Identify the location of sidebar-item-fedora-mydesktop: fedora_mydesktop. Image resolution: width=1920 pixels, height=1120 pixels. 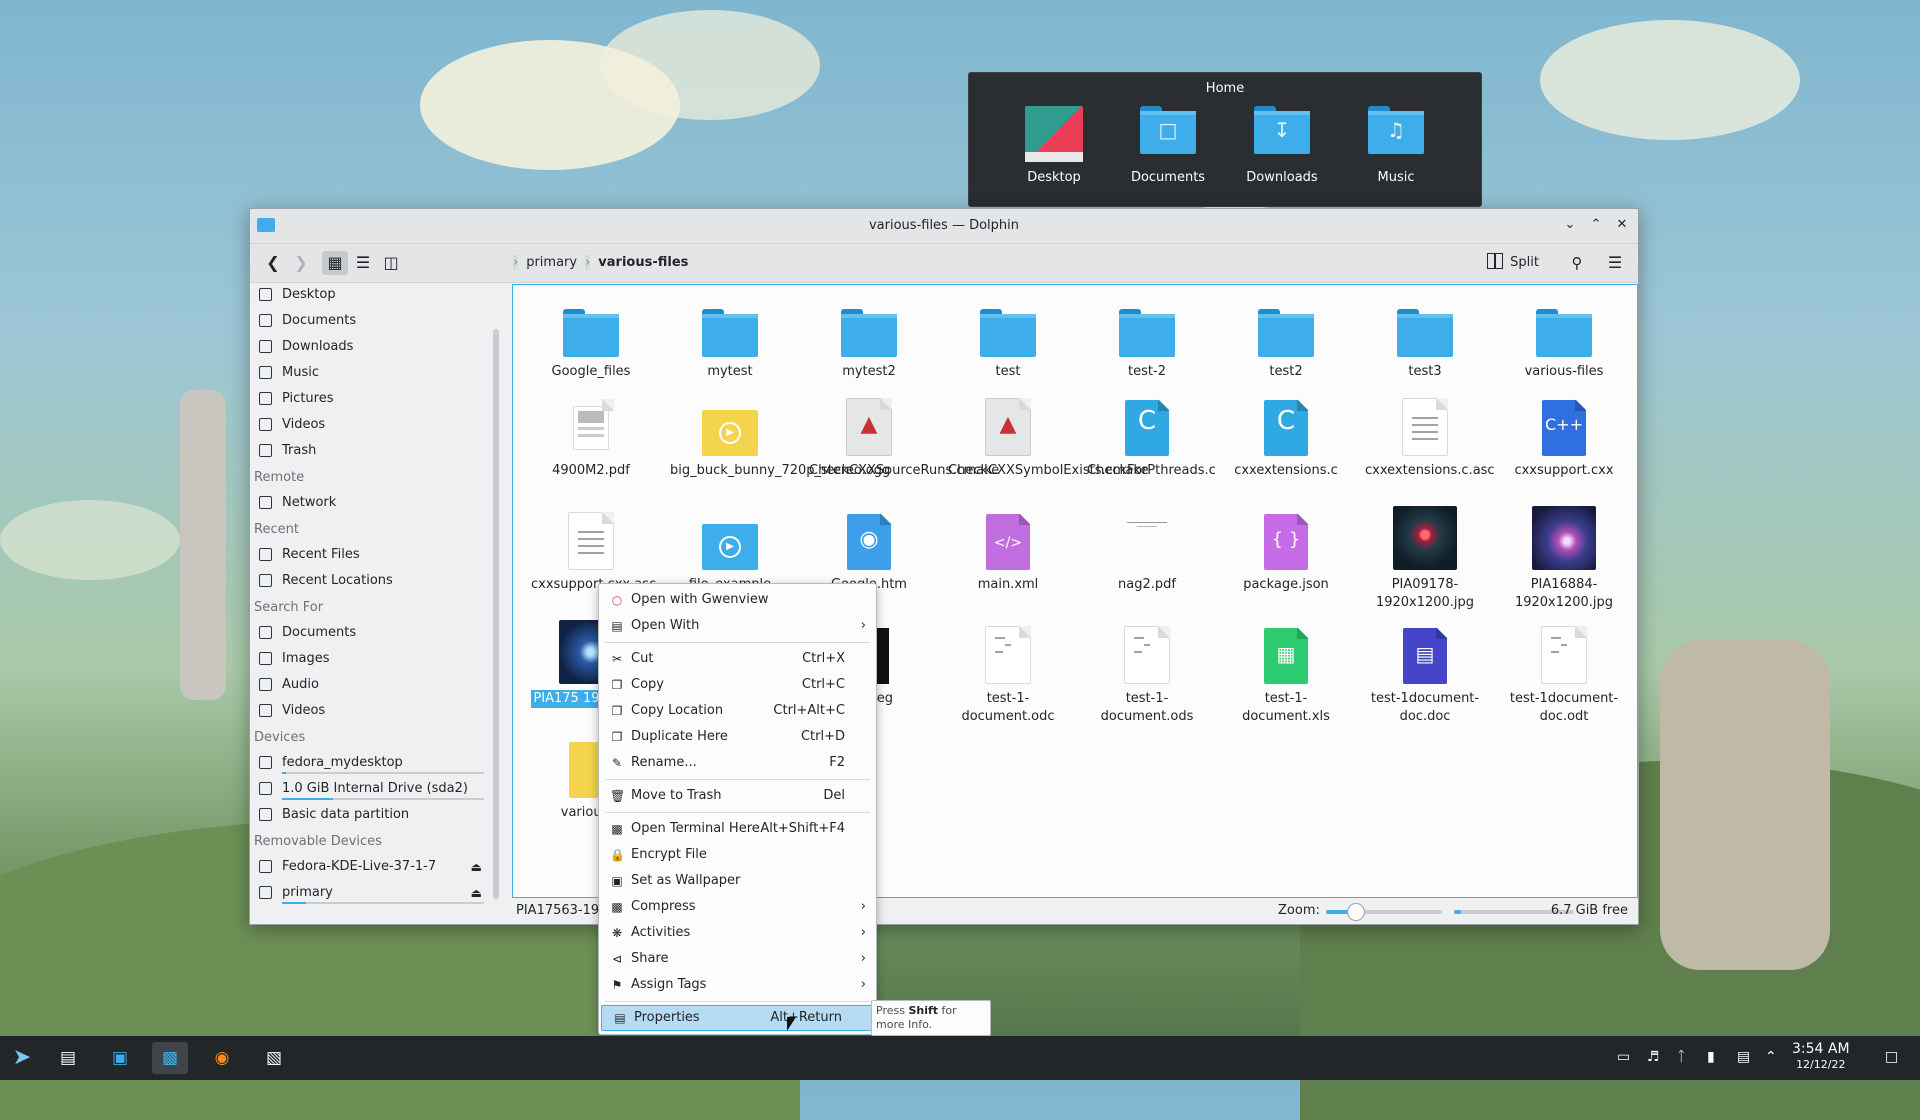
(370, 763).